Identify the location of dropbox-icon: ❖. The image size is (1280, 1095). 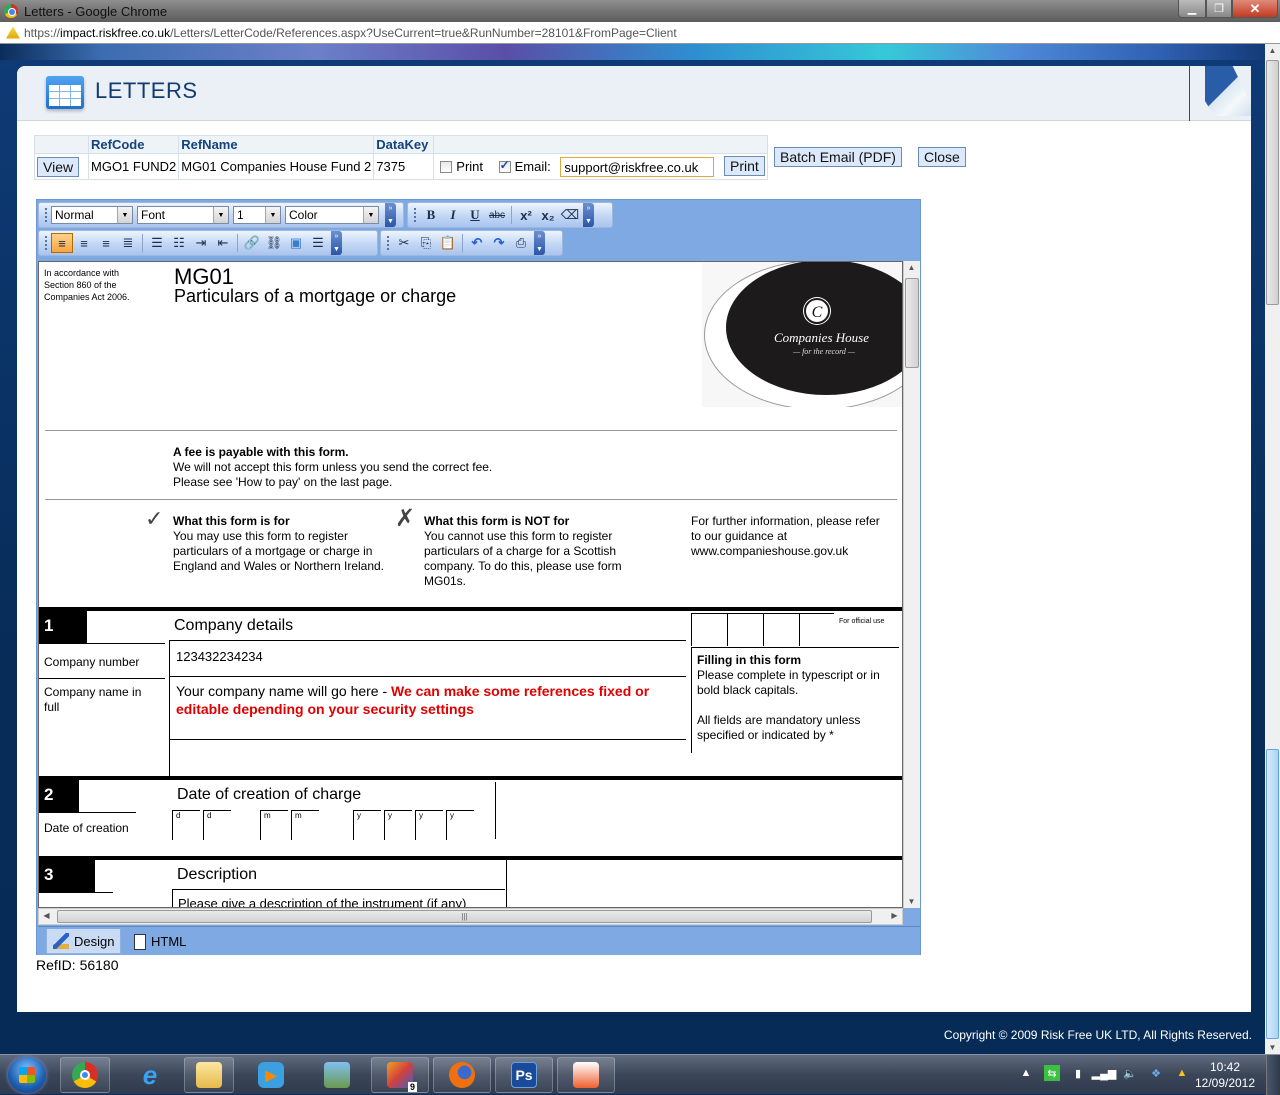
(1156, 1073).